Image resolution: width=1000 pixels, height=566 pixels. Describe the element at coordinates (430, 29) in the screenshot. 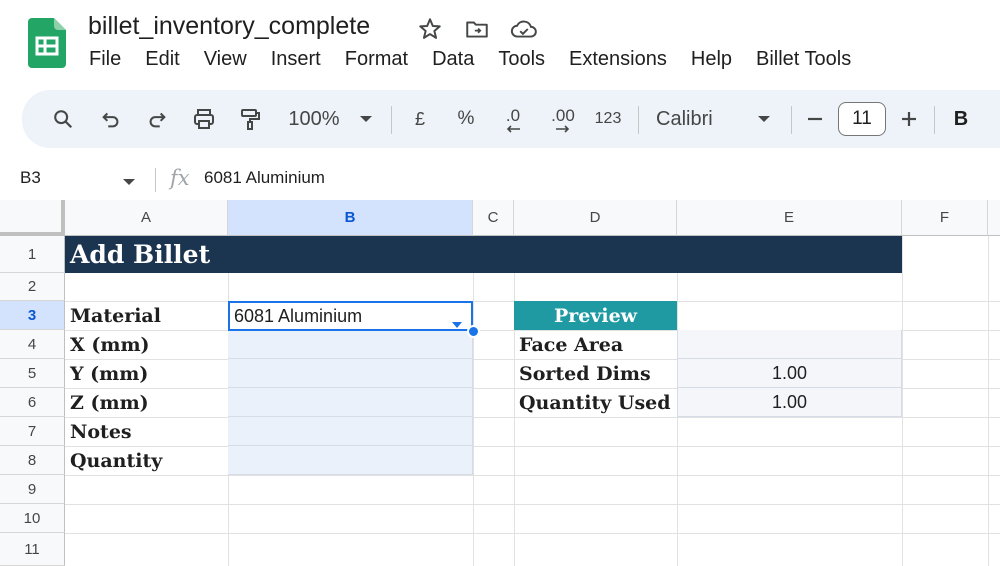

I see `star-icon` at that location.